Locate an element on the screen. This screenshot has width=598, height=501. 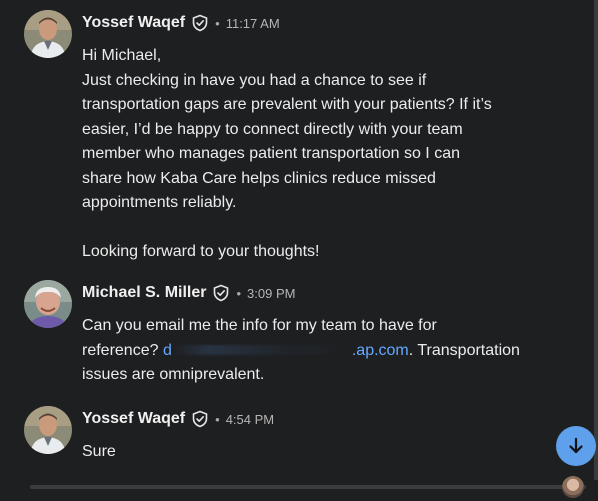
timestamp: 3:09 PM is located at coordinates (271, 293).